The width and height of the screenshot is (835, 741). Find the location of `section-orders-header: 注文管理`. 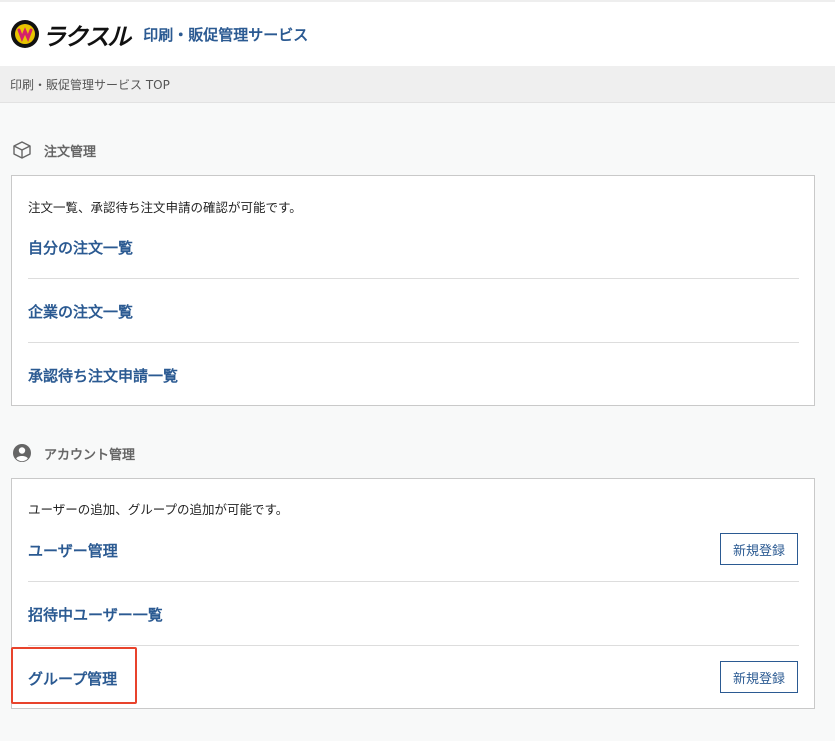

section-orders-header: 注文管理 is located at coordinates (54, 150).